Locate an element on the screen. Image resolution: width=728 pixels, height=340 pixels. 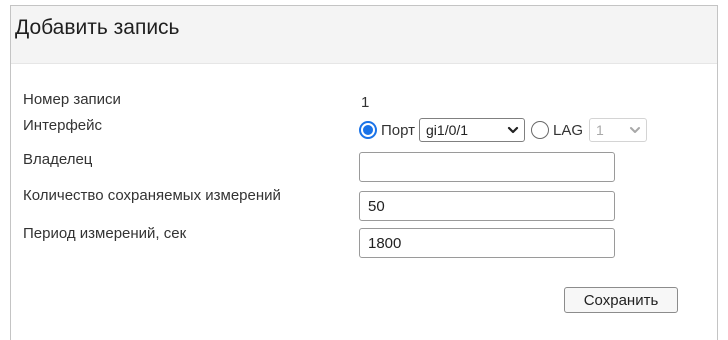
interface-label: Интерфейс is located at coordinates (63, 125).